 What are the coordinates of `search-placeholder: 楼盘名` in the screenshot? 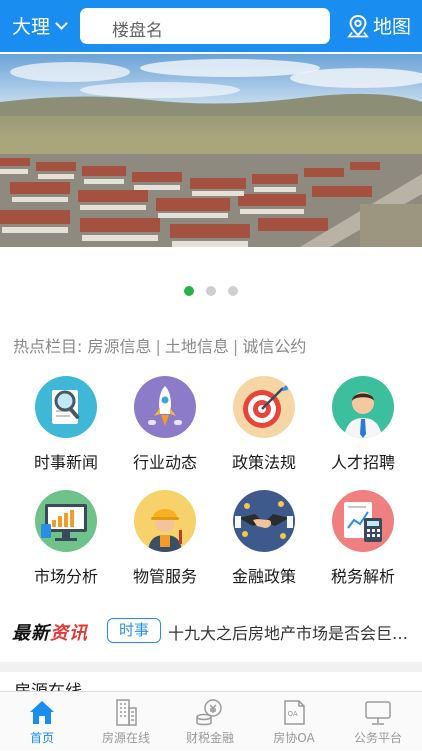 It's located at (137, 31).